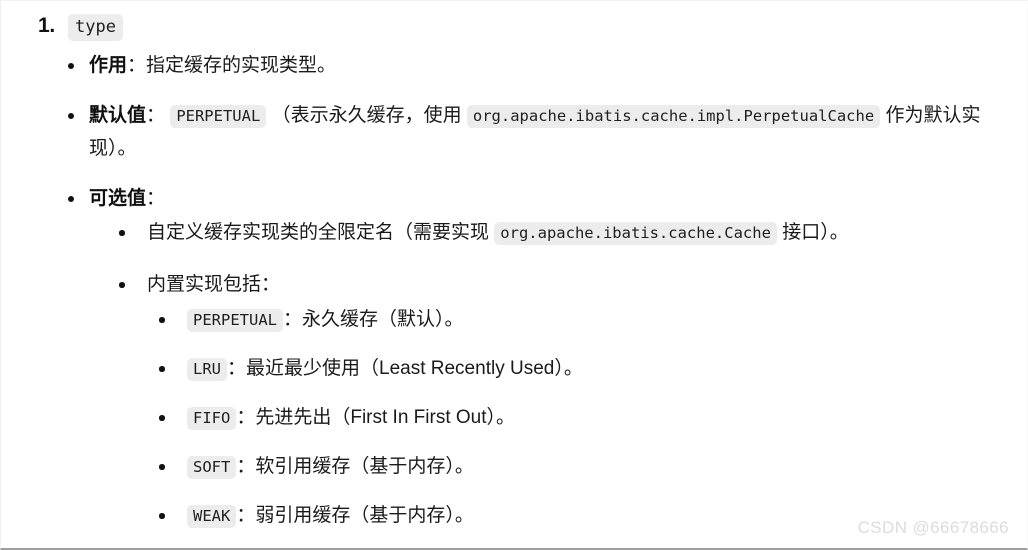 The width and height of the screenshot is (1028, 550). What do you see at coordinates (46, 25) in the screenshot?
I see `list-number-marker: 1.` at bounding box center [46, 25].